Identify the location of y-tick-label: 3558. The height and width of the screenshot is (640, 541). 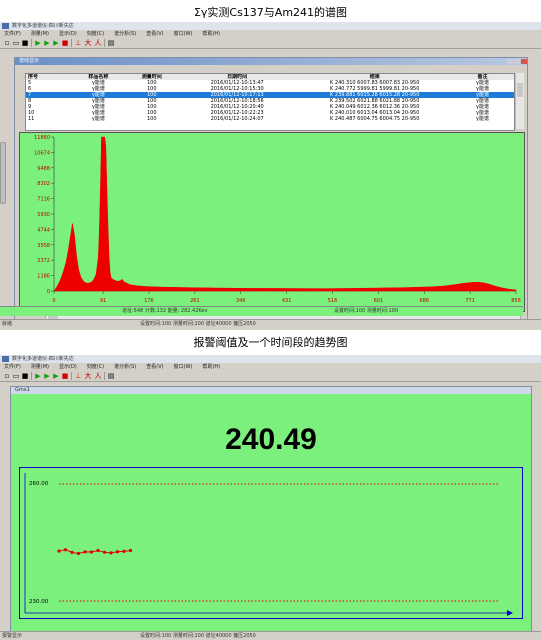
(43, 246).